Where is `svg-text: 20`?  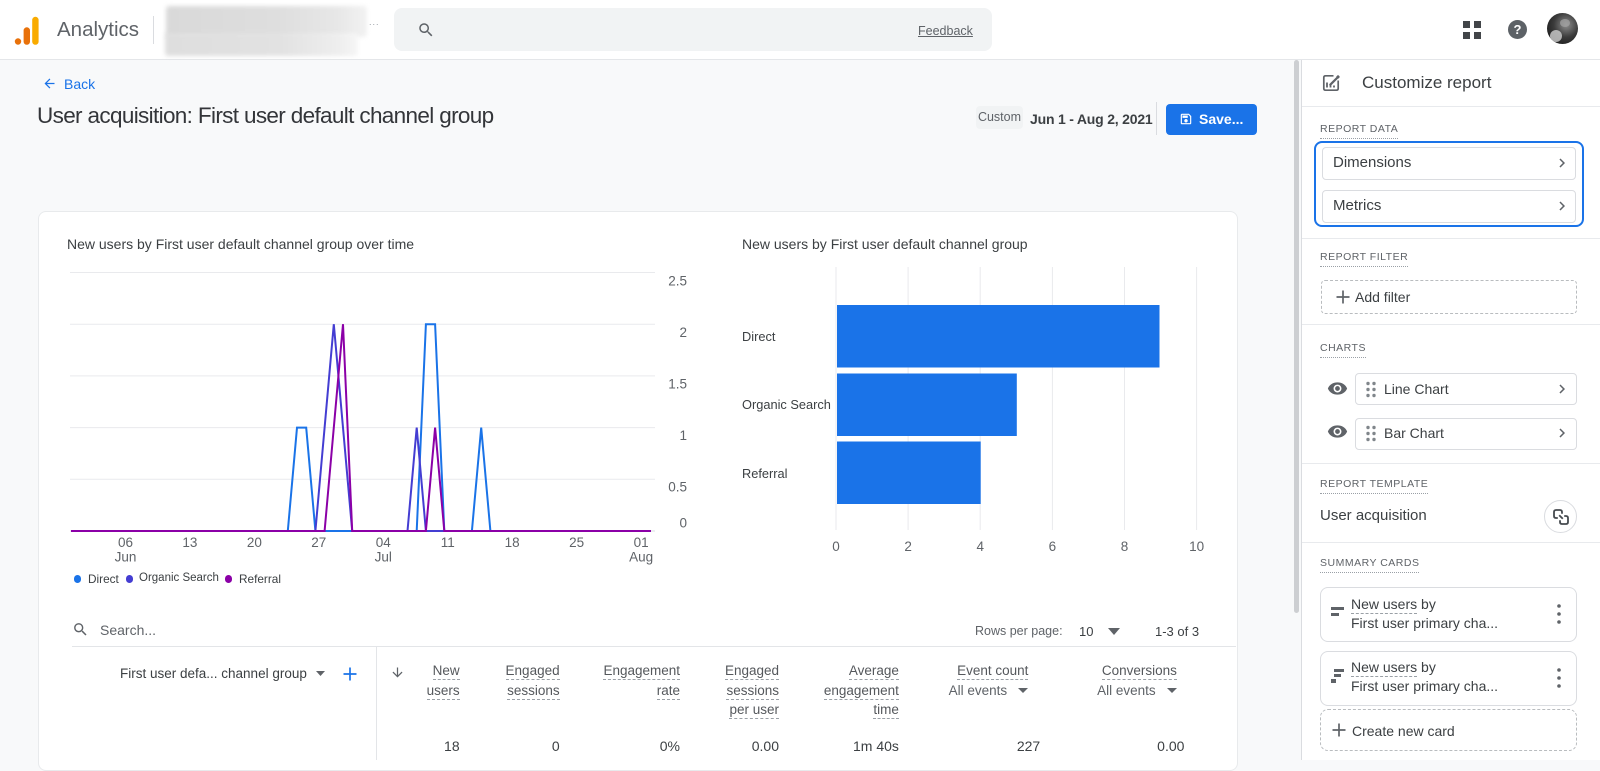 svg-text: 20 is located at coordinates (254, 542).